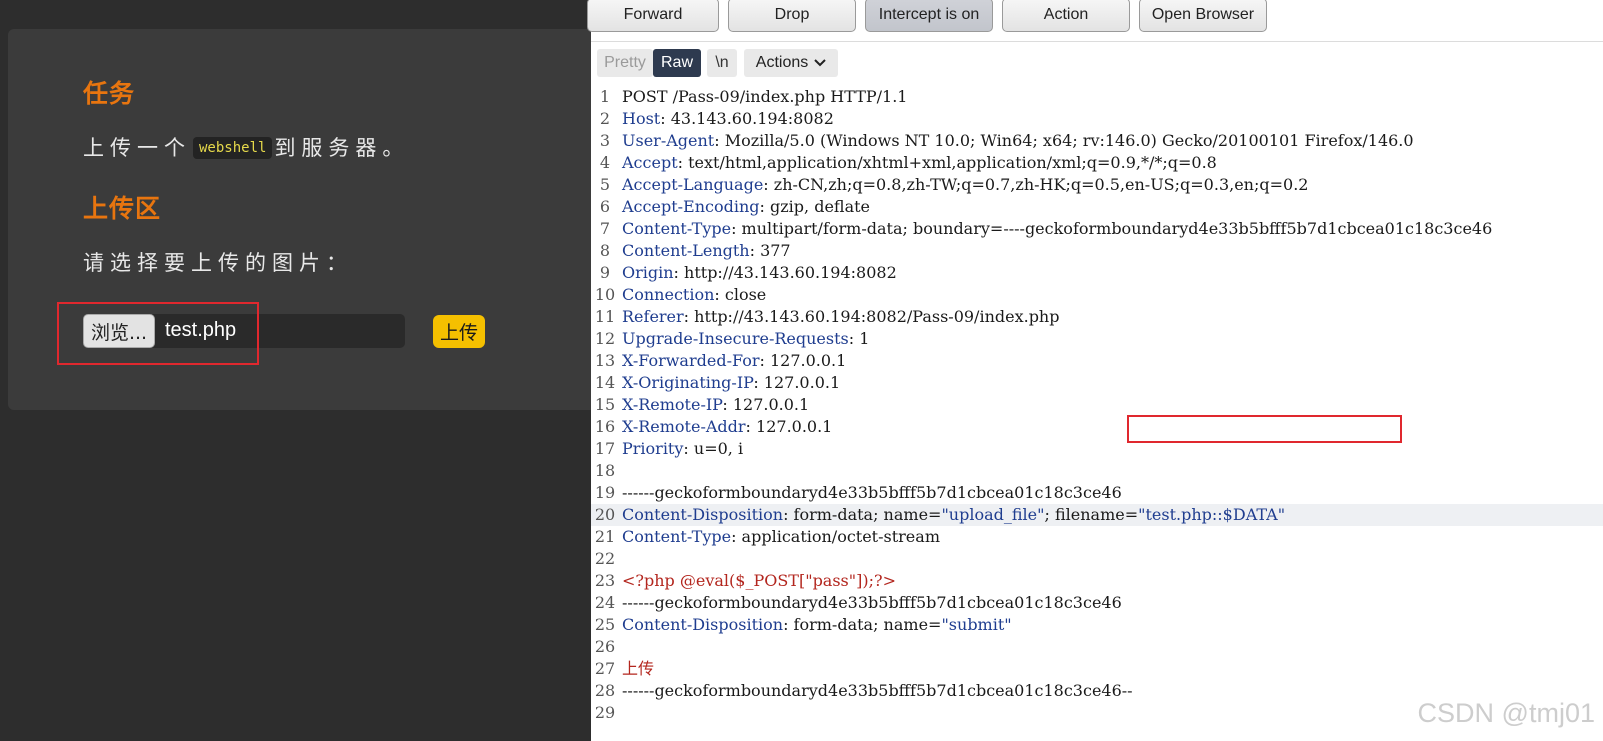  Describe the element at coordinates (605, 272) in the screenshot. I see `line-number: 9` at that location.